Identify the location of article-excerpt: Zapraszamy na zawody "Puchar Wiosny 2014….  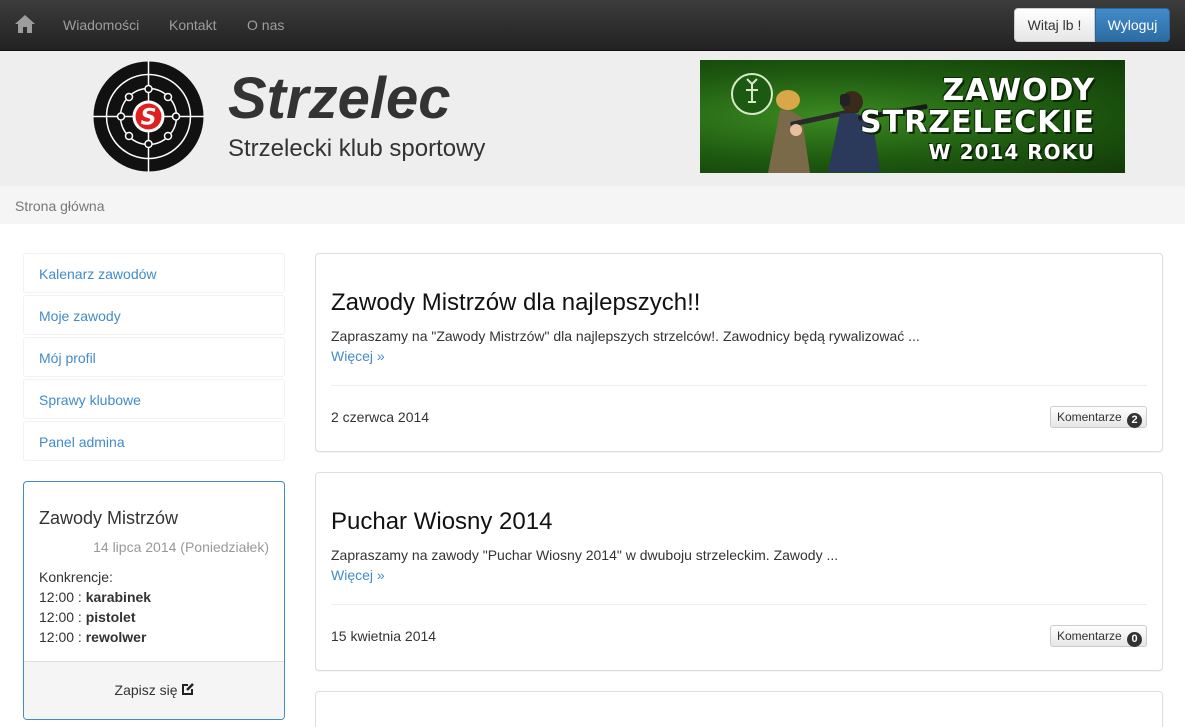
(585, 555).